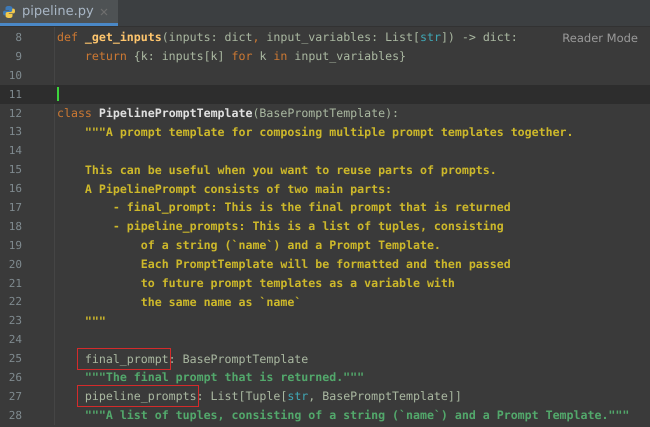 This screenshot has width=650, height=427. What do you see at coordinates (15, 94) in the screenshot?
I see `line-number: 11` at bounding box center [15, 94].